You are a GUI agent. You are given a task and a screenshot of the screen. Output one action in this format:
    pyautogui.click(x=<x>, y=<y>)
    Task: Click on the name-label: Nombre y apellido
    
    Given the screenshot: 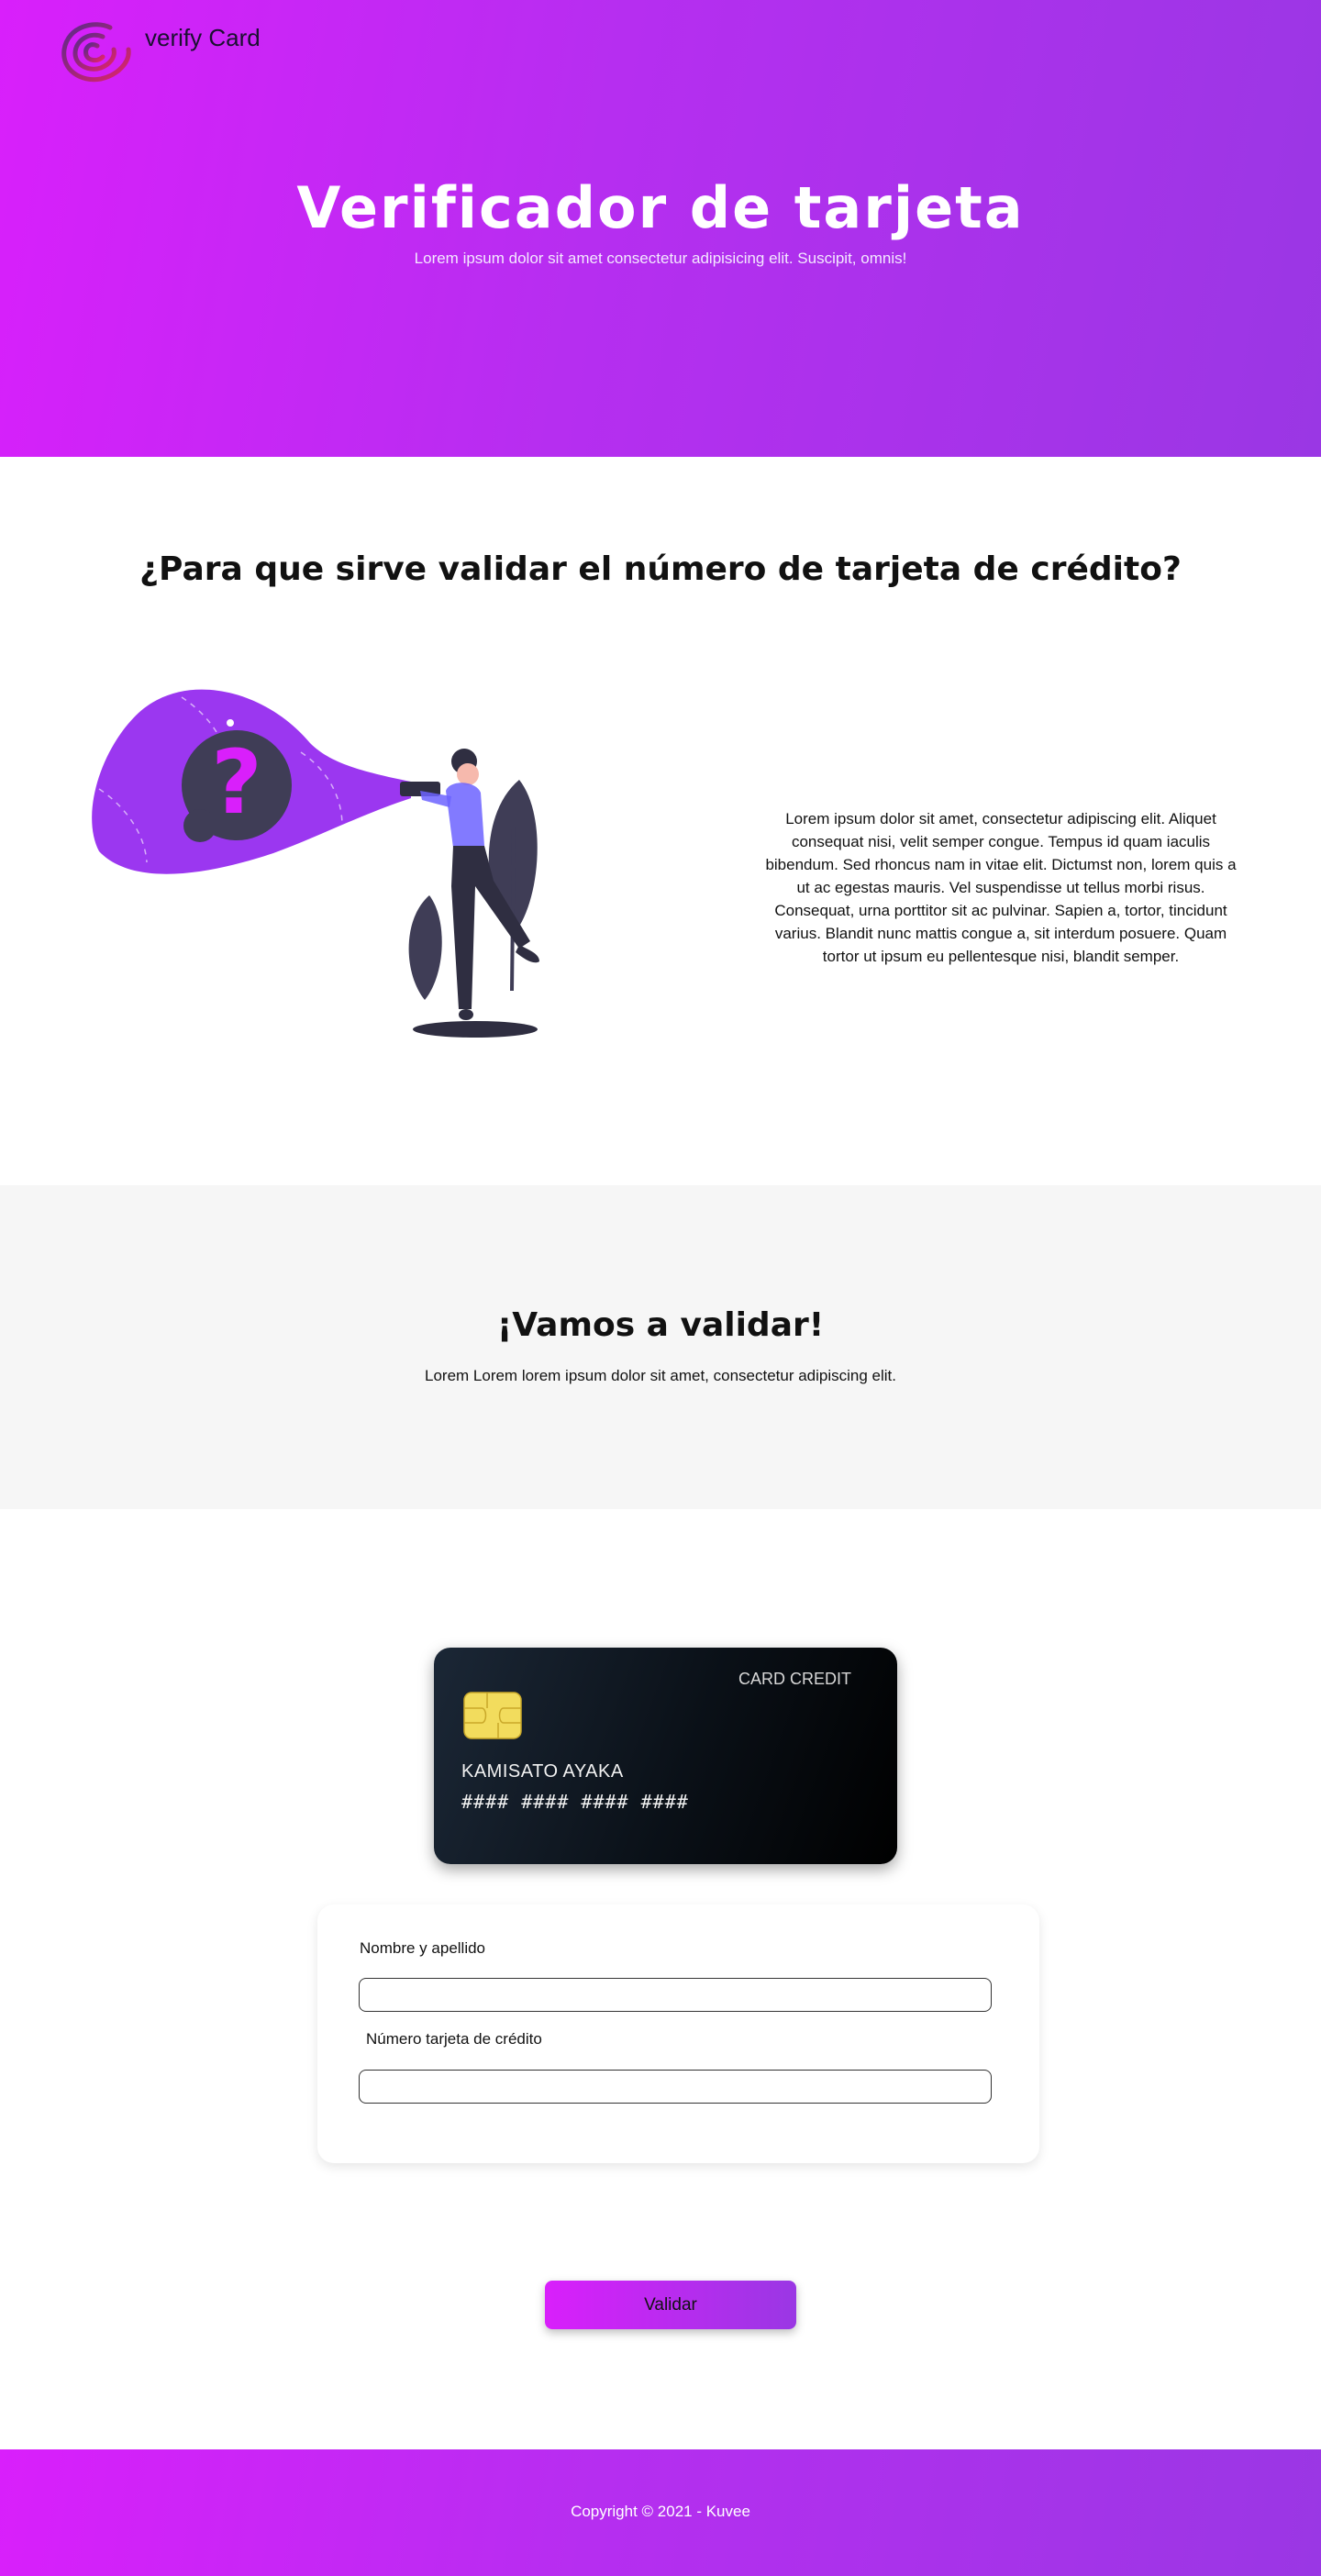 What is the action you would take?
    pyautogui.click(x=423, y=1948)
    